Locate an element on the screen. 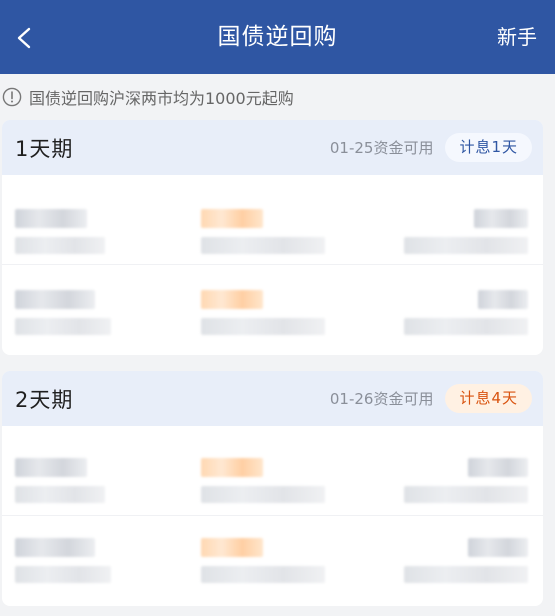 The height and width of the screenshot is (616, 555). term-card-header: 1天期 01-25资金可用 计息1天 is located at coordinates (272, 147).